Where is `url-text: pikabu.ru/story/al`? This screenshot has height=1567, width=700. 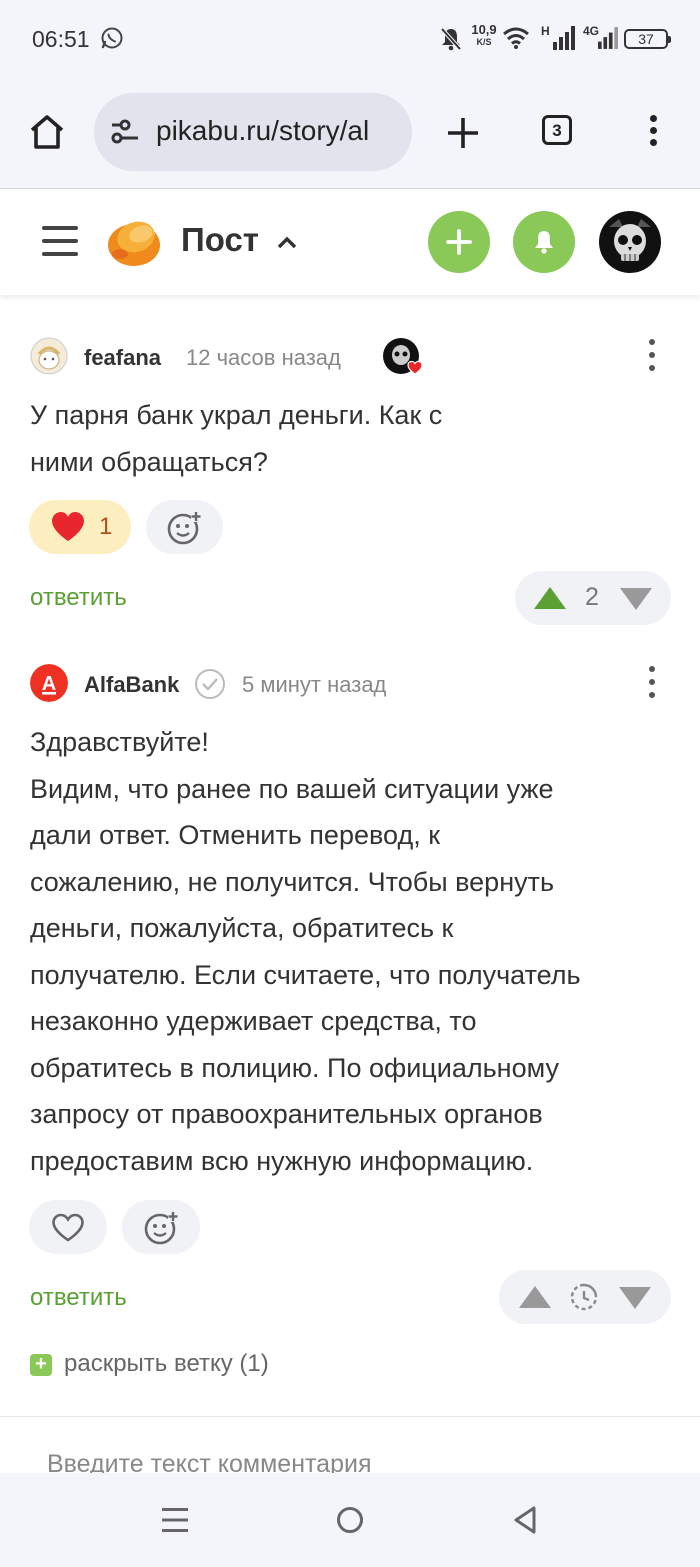 url-text: pikabu.ru/story/al is located at coordinates (263, 130).